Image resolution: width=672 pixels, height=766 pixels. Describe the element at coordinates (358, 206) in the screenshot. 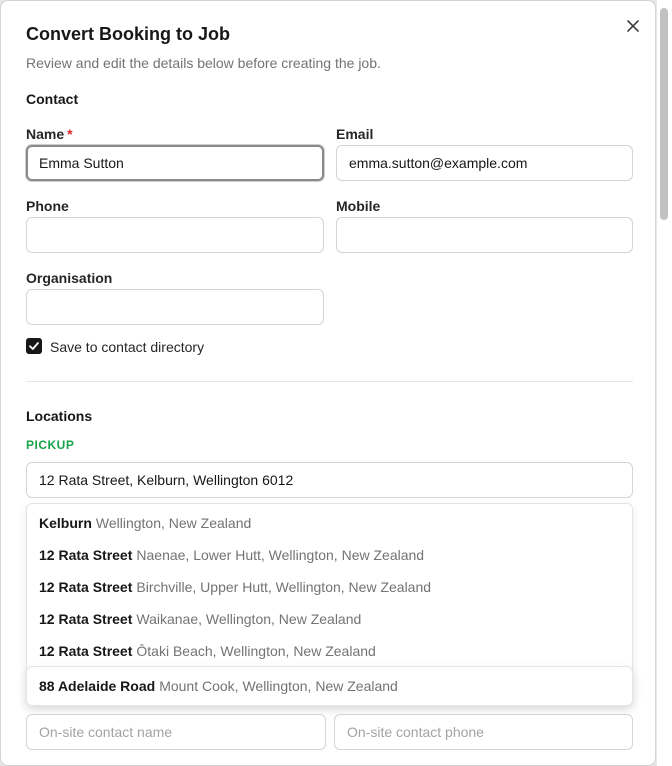

I see `mobile-label: Mobile` at that location.